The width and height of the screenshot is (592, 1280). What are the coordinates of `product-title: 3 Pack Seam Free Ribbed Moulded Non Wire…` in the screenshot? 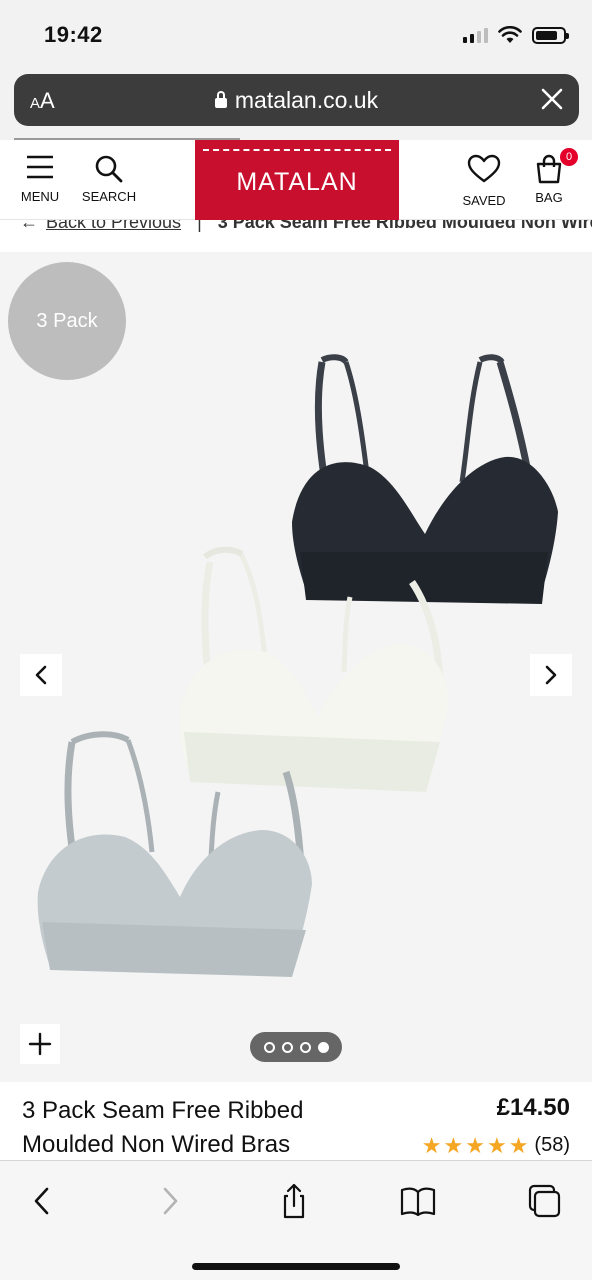 It's located at (163, 1127).